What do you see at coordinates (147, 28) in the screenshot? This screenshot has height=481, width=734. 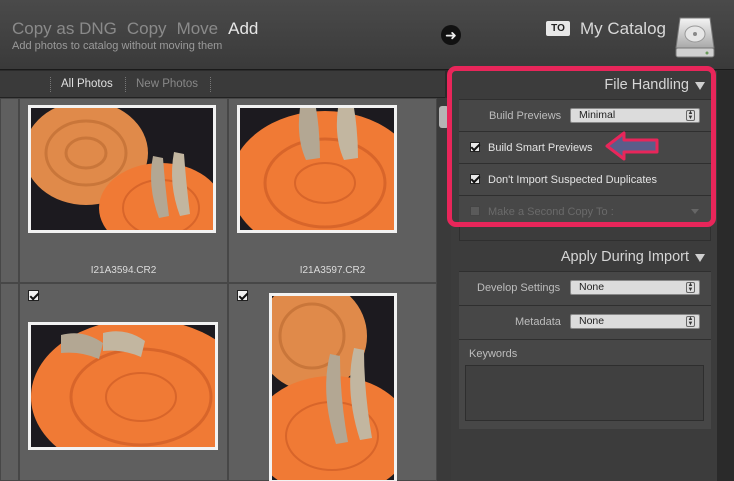 I see `mode-copy: Copy` at bounding box center [147, 28].